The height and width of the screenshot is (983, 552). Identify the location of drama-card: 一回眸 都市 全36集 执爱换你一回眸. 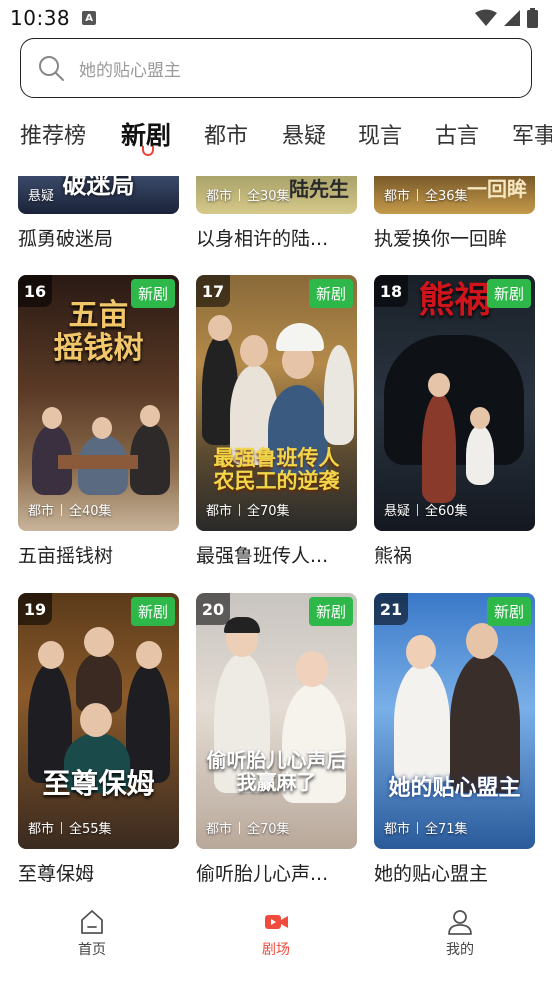
(454, 213).